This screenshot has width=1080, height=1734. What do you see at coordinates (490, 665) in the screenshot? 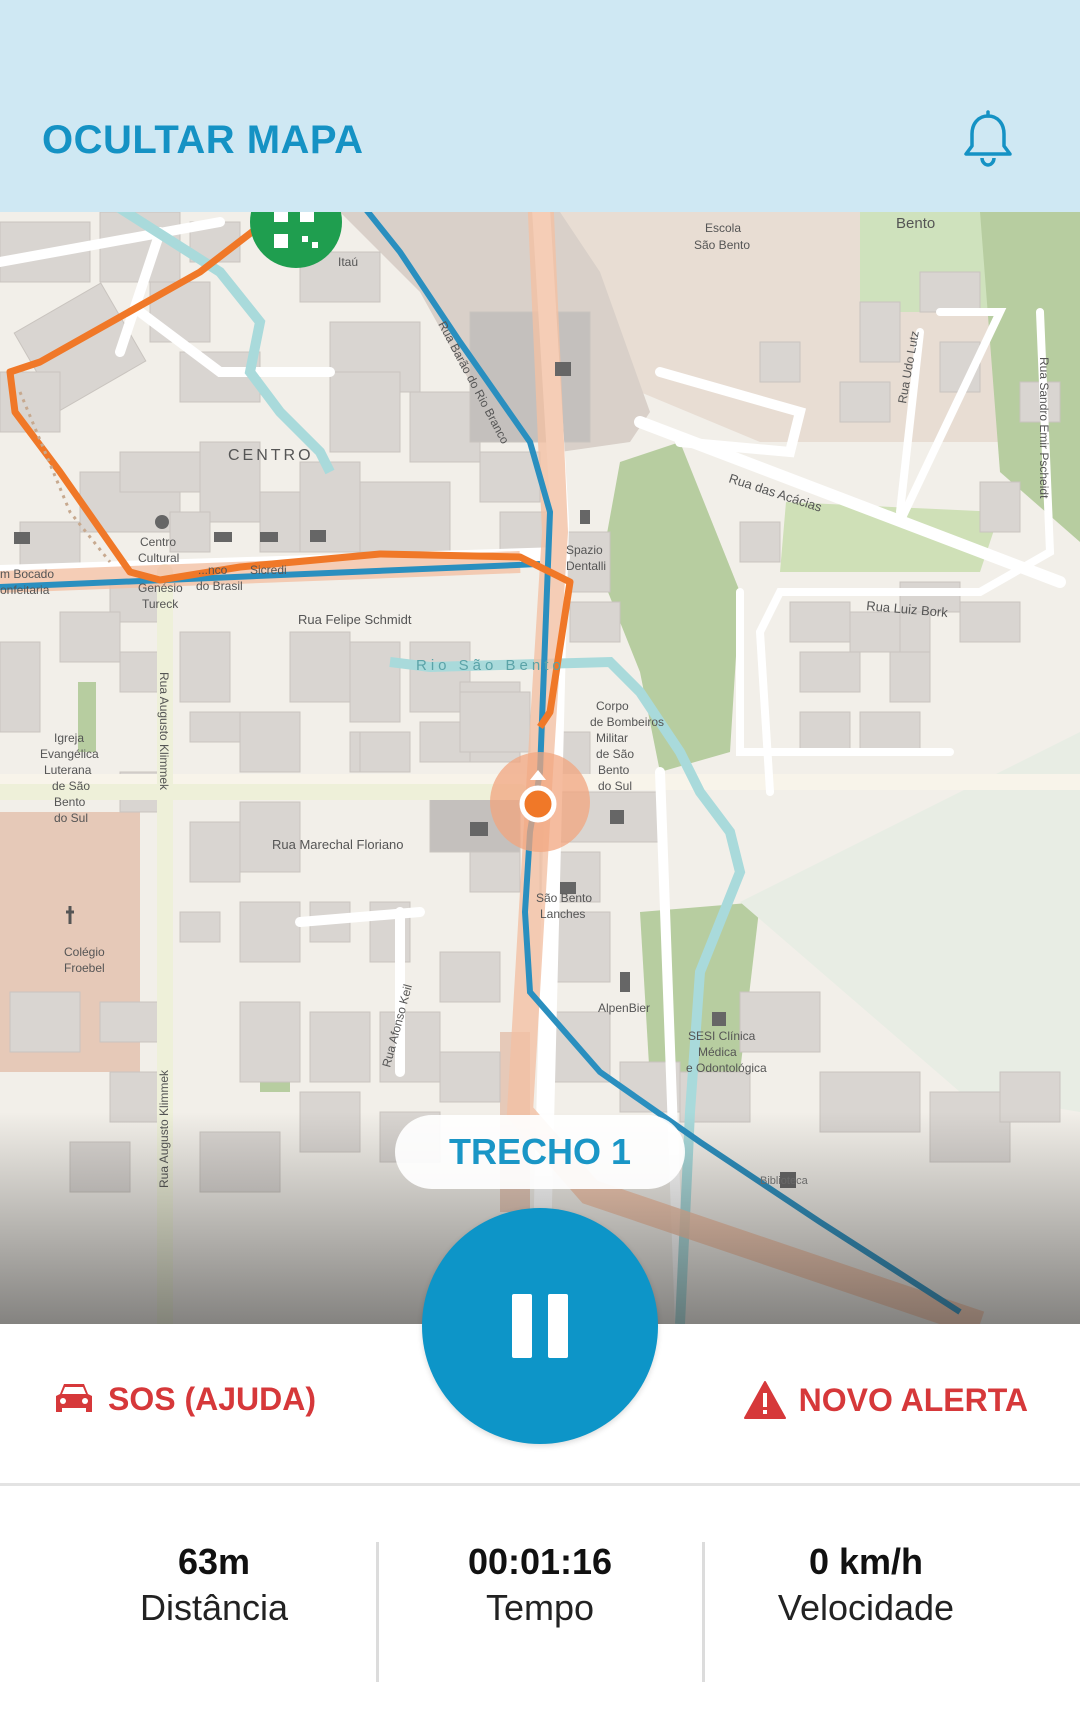
I see `map-label-rio: Rio São Bento` at bounding box center [490, 665].